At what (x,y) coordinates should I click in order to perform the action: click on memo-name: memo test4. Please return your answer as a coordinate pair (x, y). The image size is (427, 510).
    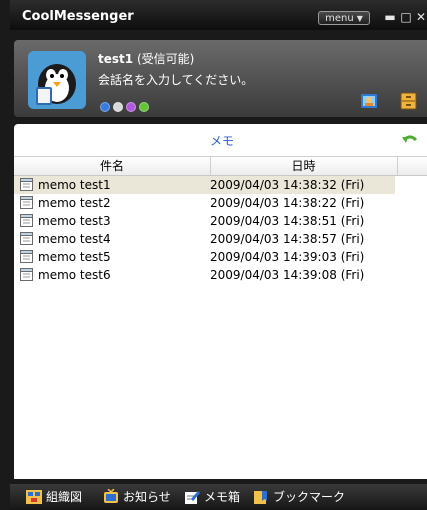
    Looking at the image, I should click on (74, 239).